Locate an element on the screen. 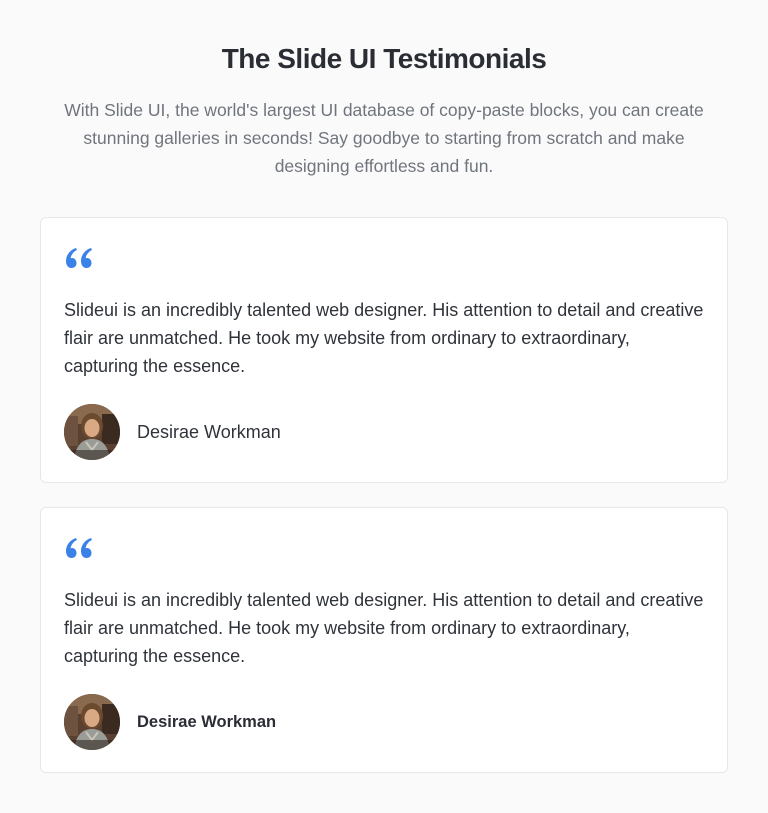 Image resolution: width=768 pixels, height=813 pixels. page-title: The Slide UI Testimonials is located at coordinates (384, 58).